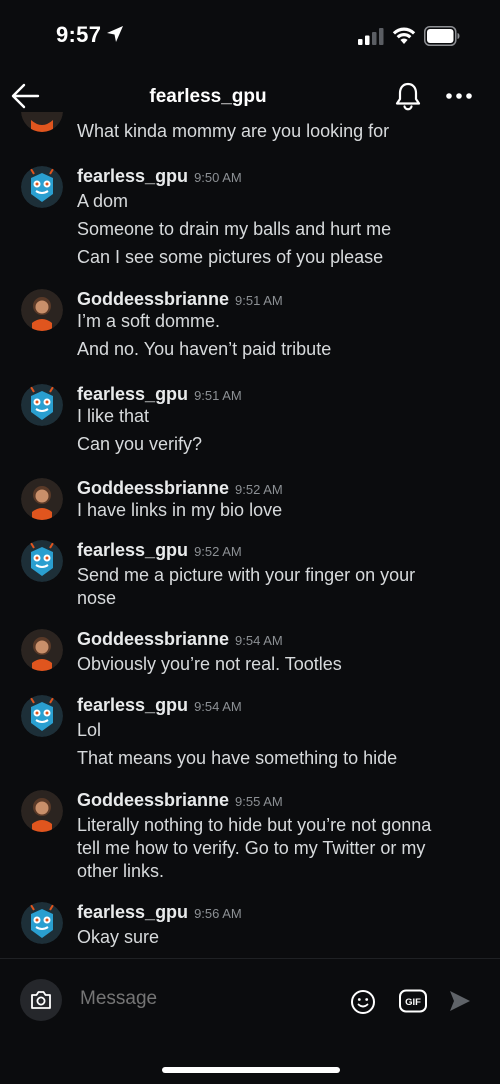 The height and width of the screenshot is (1084, 500). What do you see at coordinates (250, 1021) in the screenshot?
I see `message-composer: GIF` at bounding box center [250, 1021].